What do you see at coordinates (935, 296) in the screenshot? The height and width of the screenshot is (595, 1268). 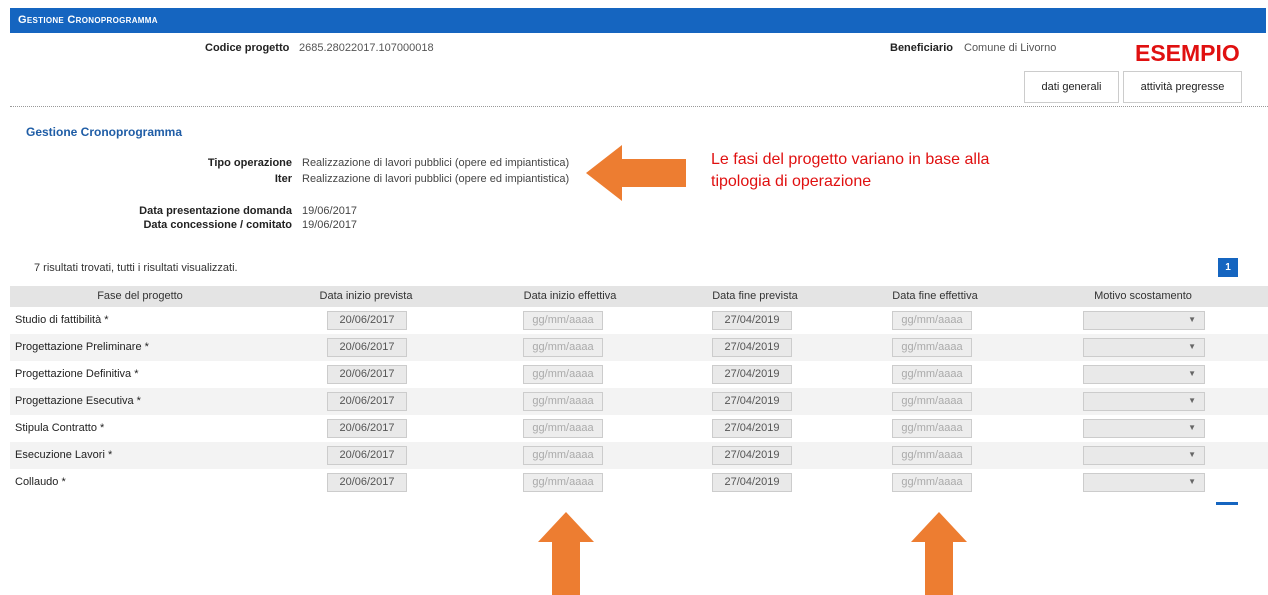 I see `col-fine-effettiva: Data fine effettiva` at bounding box center [935, 296].